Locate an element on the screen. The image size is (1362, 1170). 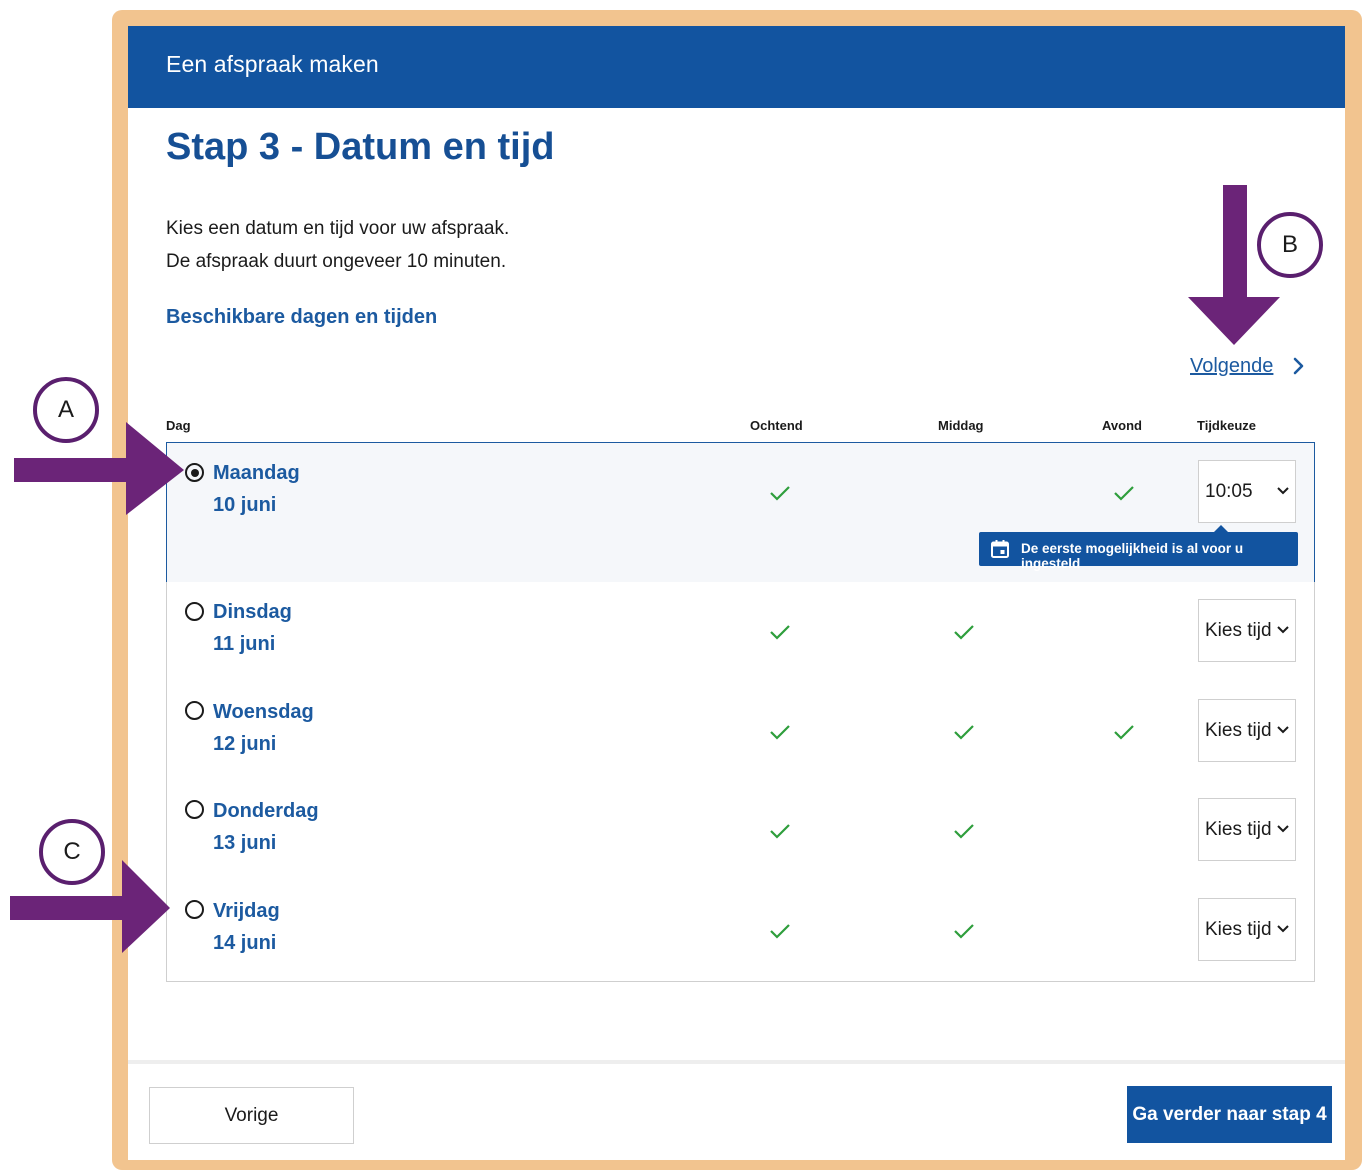
day-date: 14 juni is located at coordinates (244, 943).